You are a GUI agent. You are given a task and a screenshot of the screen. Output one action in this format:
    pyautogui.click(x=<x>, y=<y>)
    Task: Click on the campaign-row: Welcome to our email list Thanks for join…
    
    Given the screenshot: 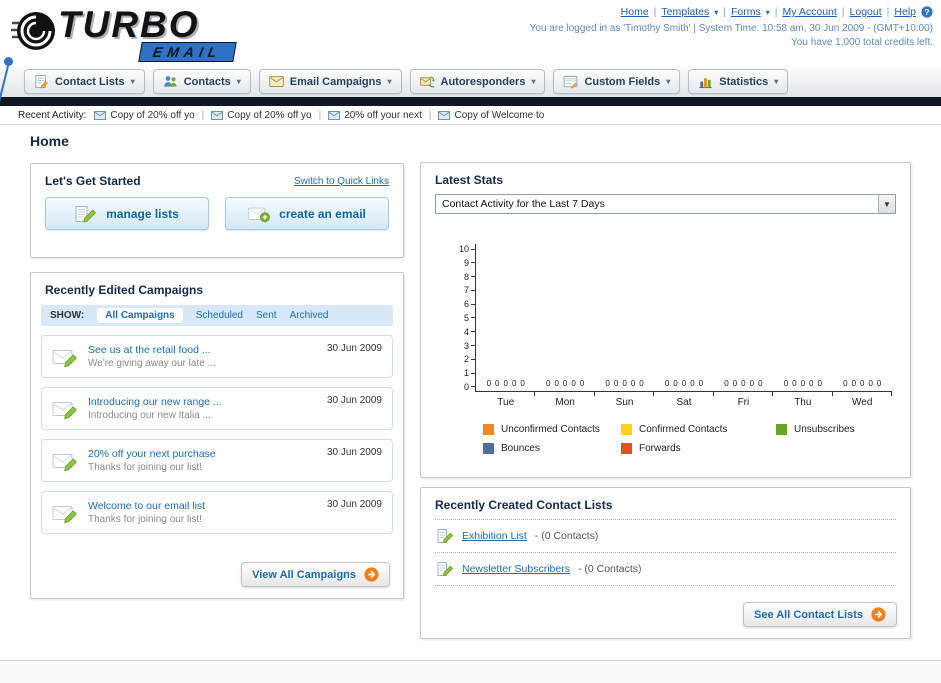 What is the action you would take?
    pyautogui.click(x=217, y=512)
    